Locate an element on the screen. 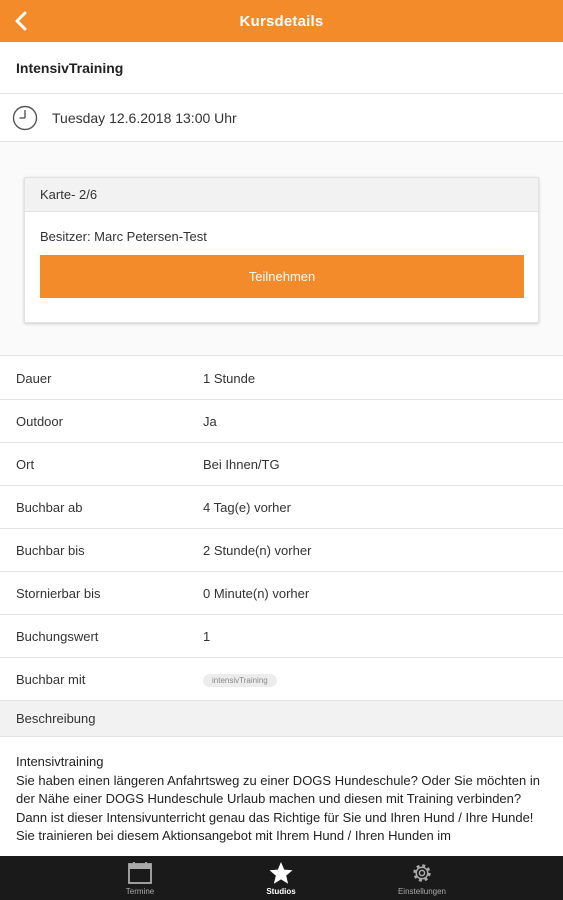  star-icon is located at coordinates (281, 872).